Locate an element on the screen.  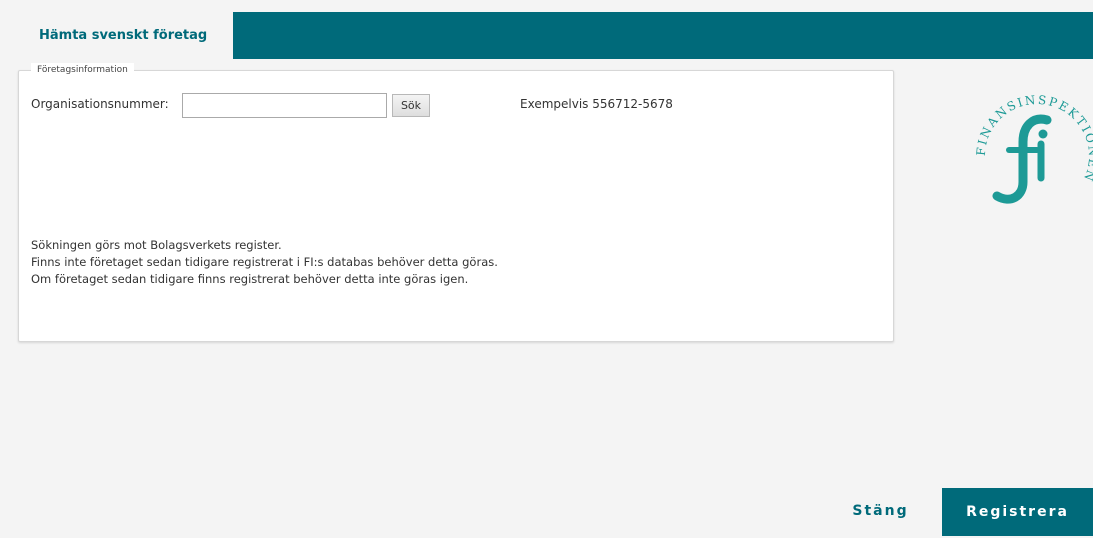
tab-hamta-svenskt-foretag: Hämta svenskt företag is located at coordinates (126, 35).